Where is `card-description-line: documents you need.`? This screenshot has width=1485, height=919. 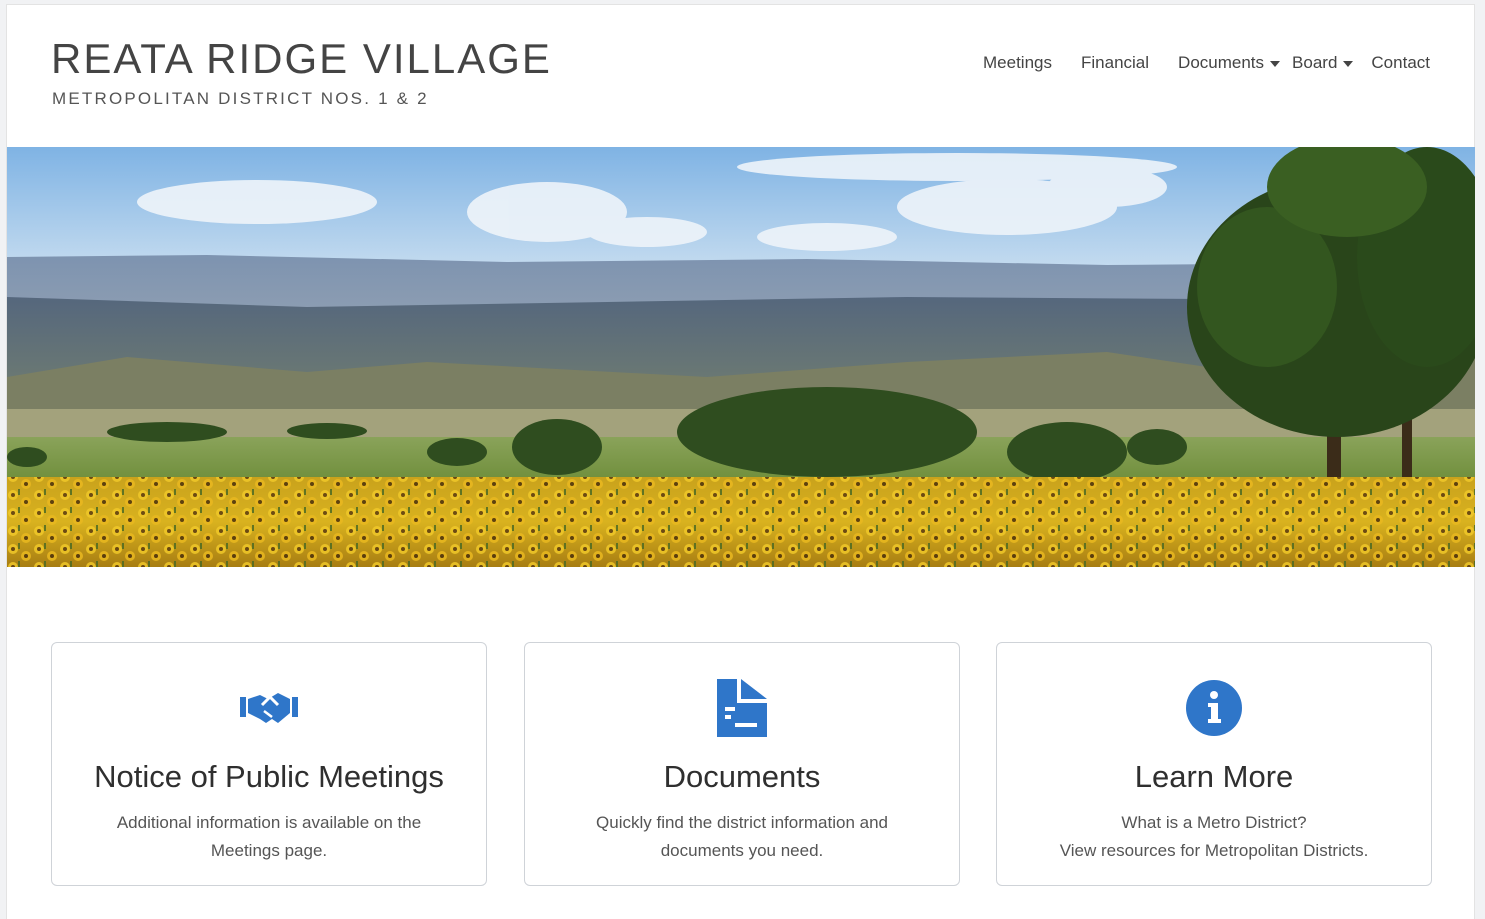 card-description-line: documents you need. is located at coordinates (742, 850).